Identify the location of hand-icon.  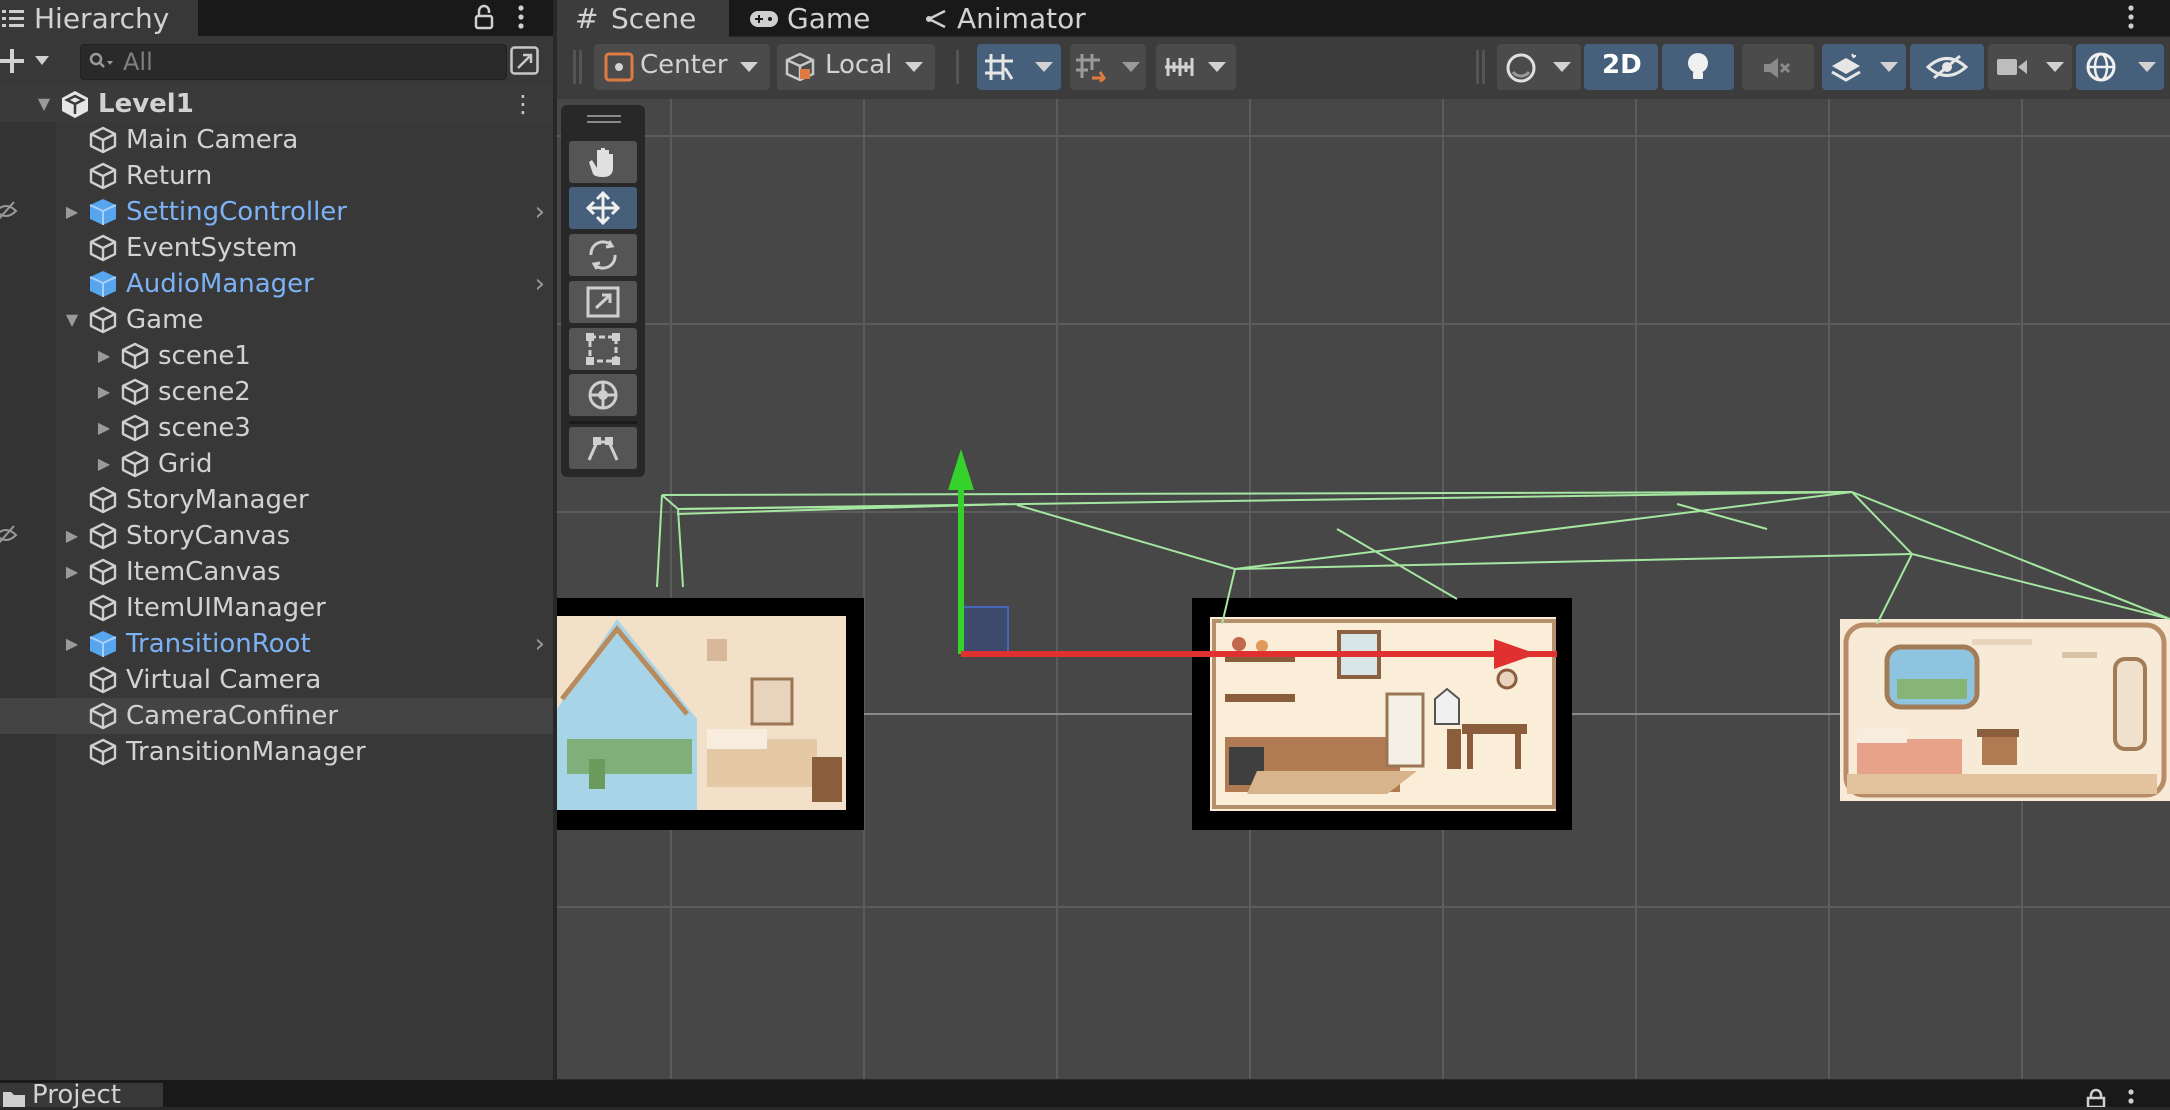
(601, 162).